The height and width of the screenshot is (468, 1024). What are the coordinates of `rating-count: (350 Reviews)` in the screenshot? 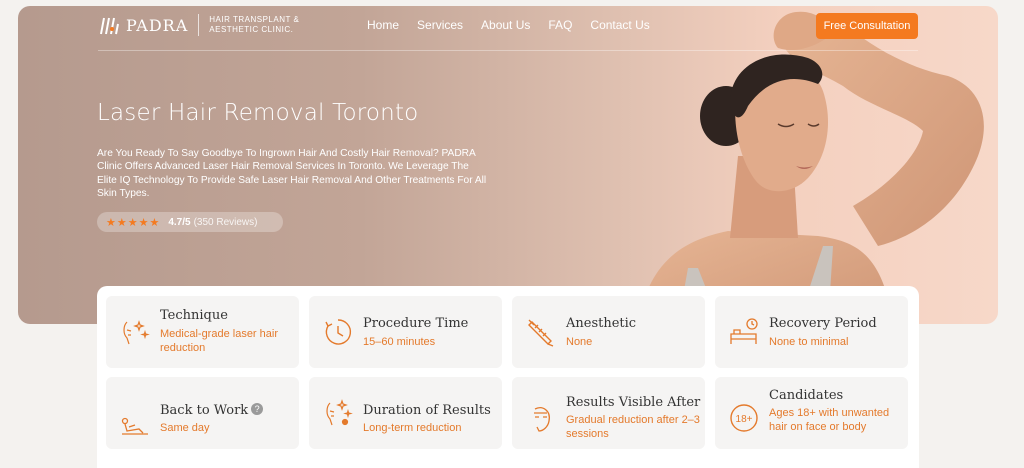 It's located at (225, 222).